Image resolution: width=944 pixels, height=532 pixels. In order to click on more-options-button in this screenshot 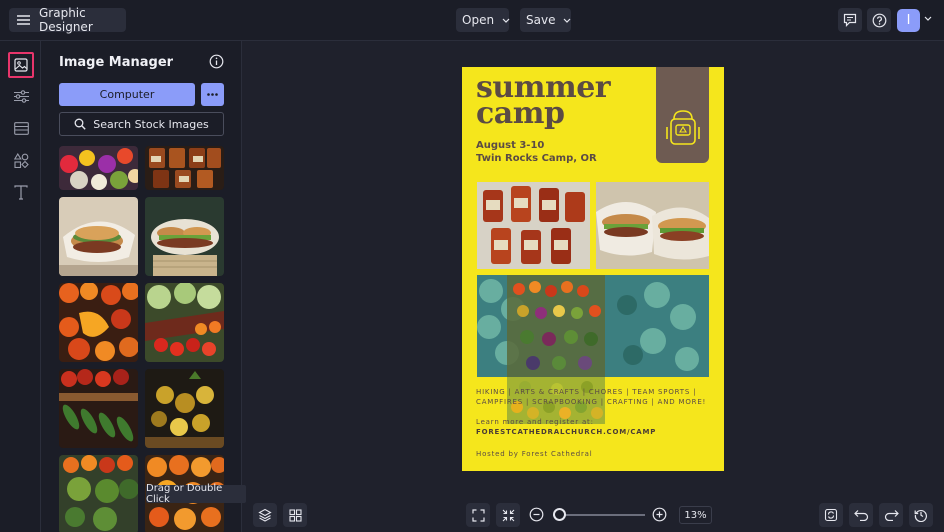, I will do `click(212, 94)`.